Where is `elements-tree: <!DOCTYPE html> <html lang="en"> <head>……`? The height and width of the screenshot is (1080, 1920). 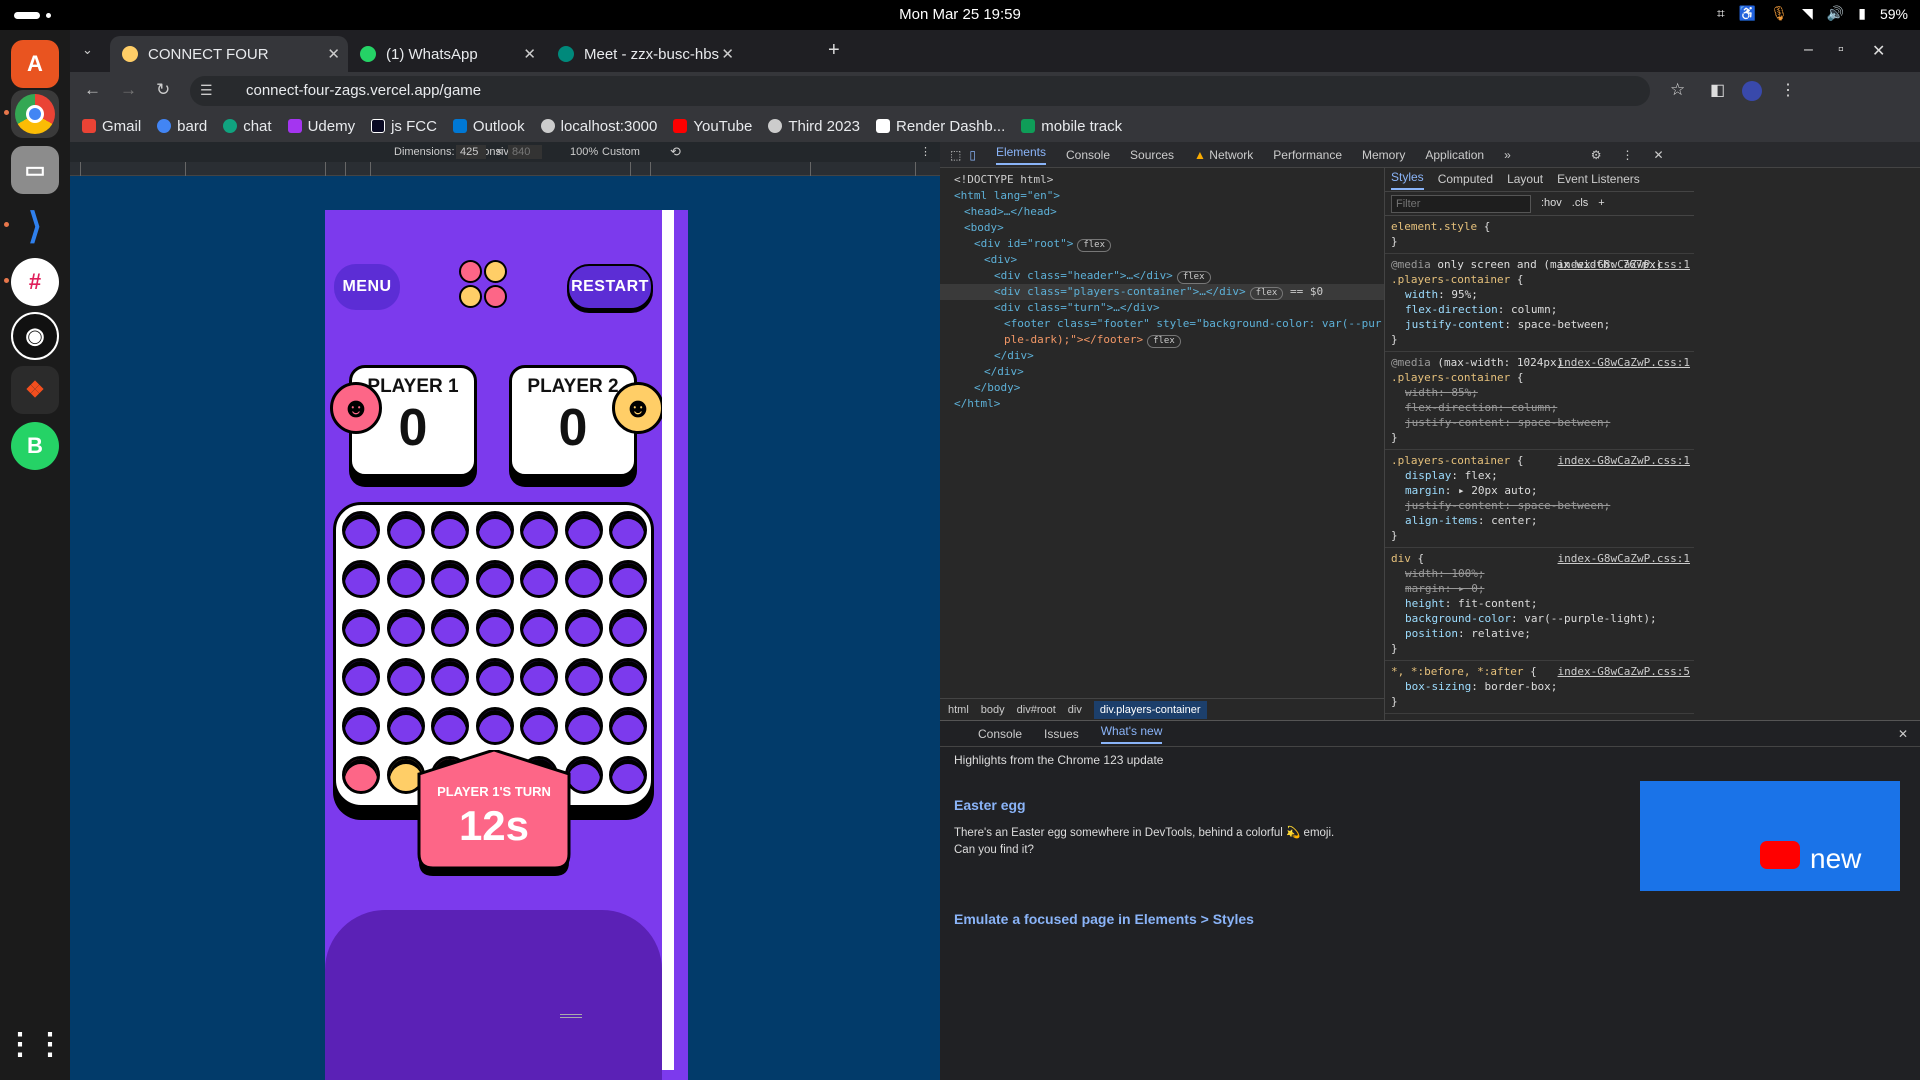
elements-tree: <!DOCTYPE html> <html lang="en"> <head>…… is located at coordinates (1162, 433).